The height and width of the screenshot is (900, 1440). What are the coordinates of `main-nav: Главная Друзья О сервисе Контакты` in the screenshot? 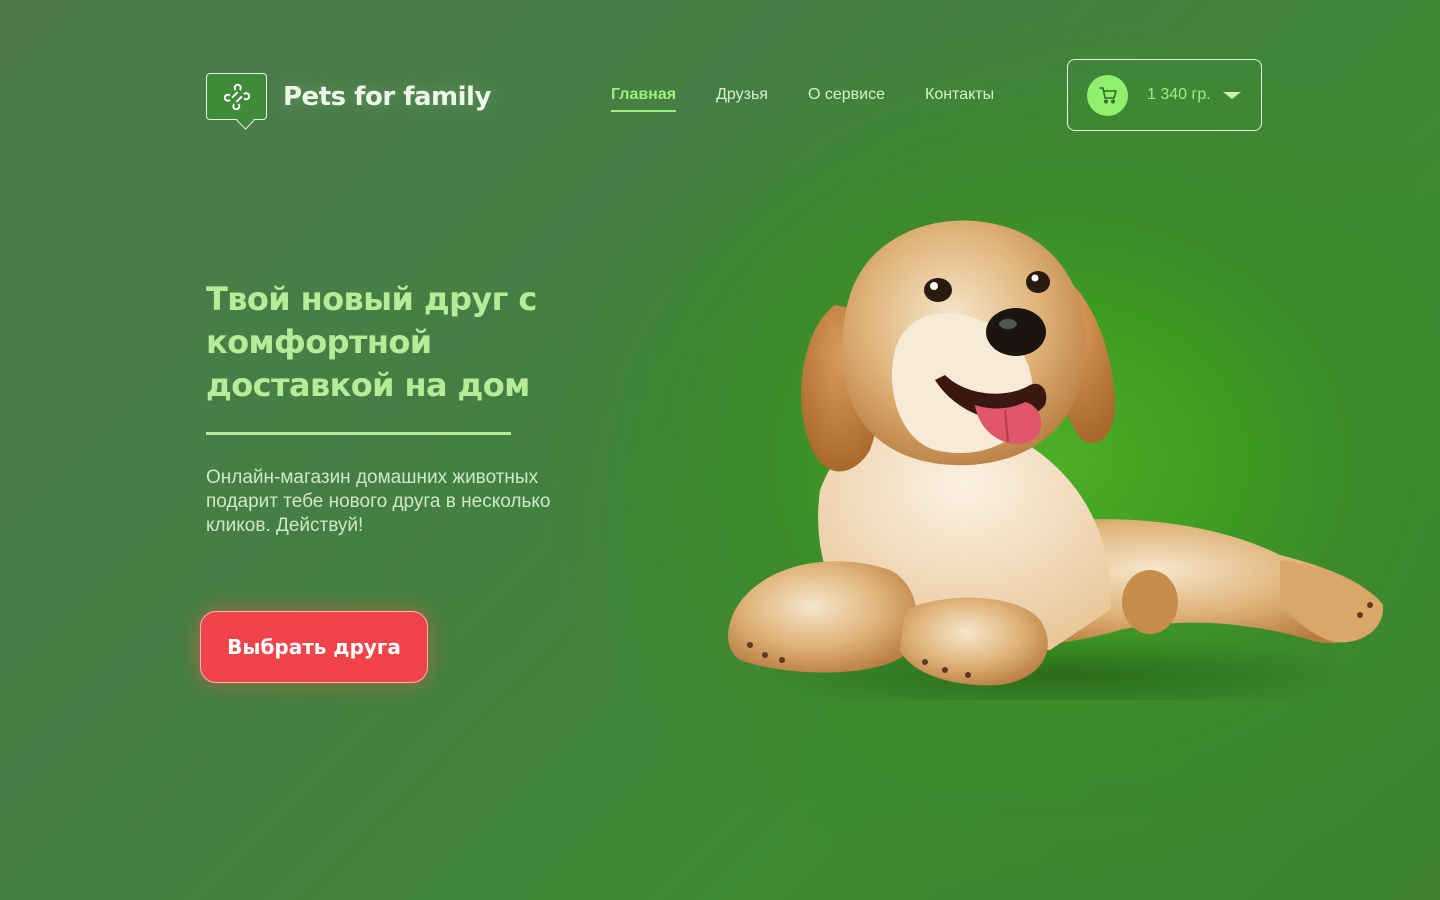 It's located at (822, 99).